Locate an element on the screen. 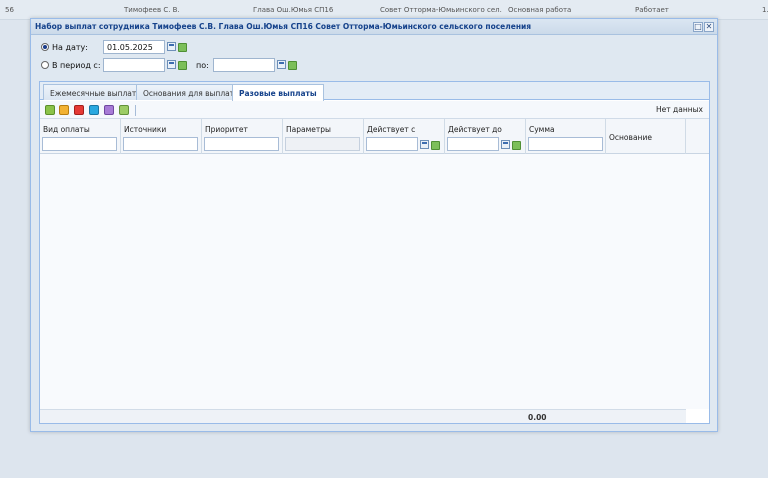 This screenshot has width=768, height=478. on-date-label: На дату: is located at coordinates (70, 47).